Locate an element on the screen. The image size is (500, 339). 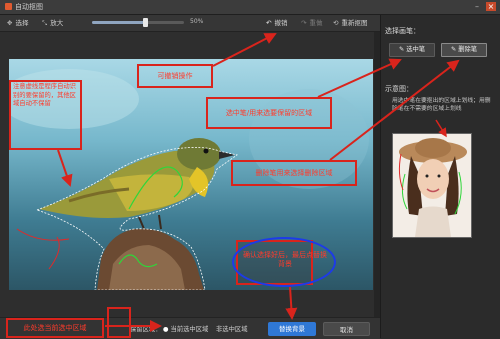
reset-label: 重新抠图 is located at coordinates (354, 23).